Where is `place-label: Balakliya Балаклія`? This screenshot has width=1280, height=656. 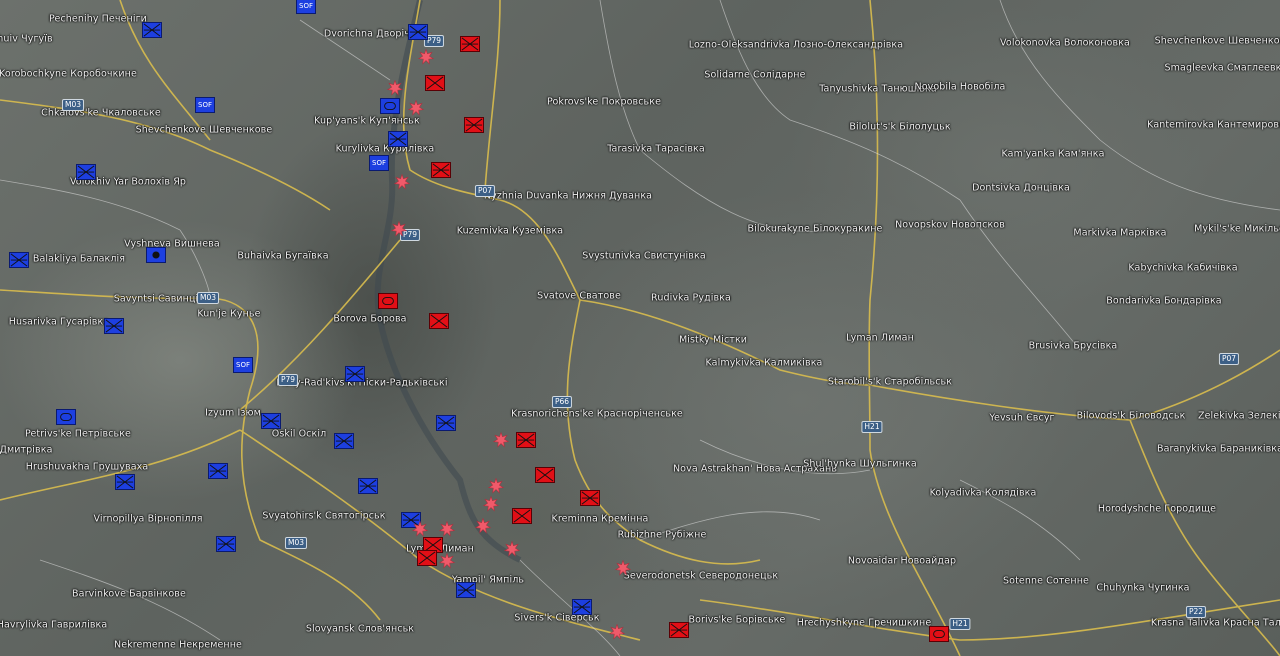 place-label: Balakliya Балаклія is located at coordinates (79, 259).